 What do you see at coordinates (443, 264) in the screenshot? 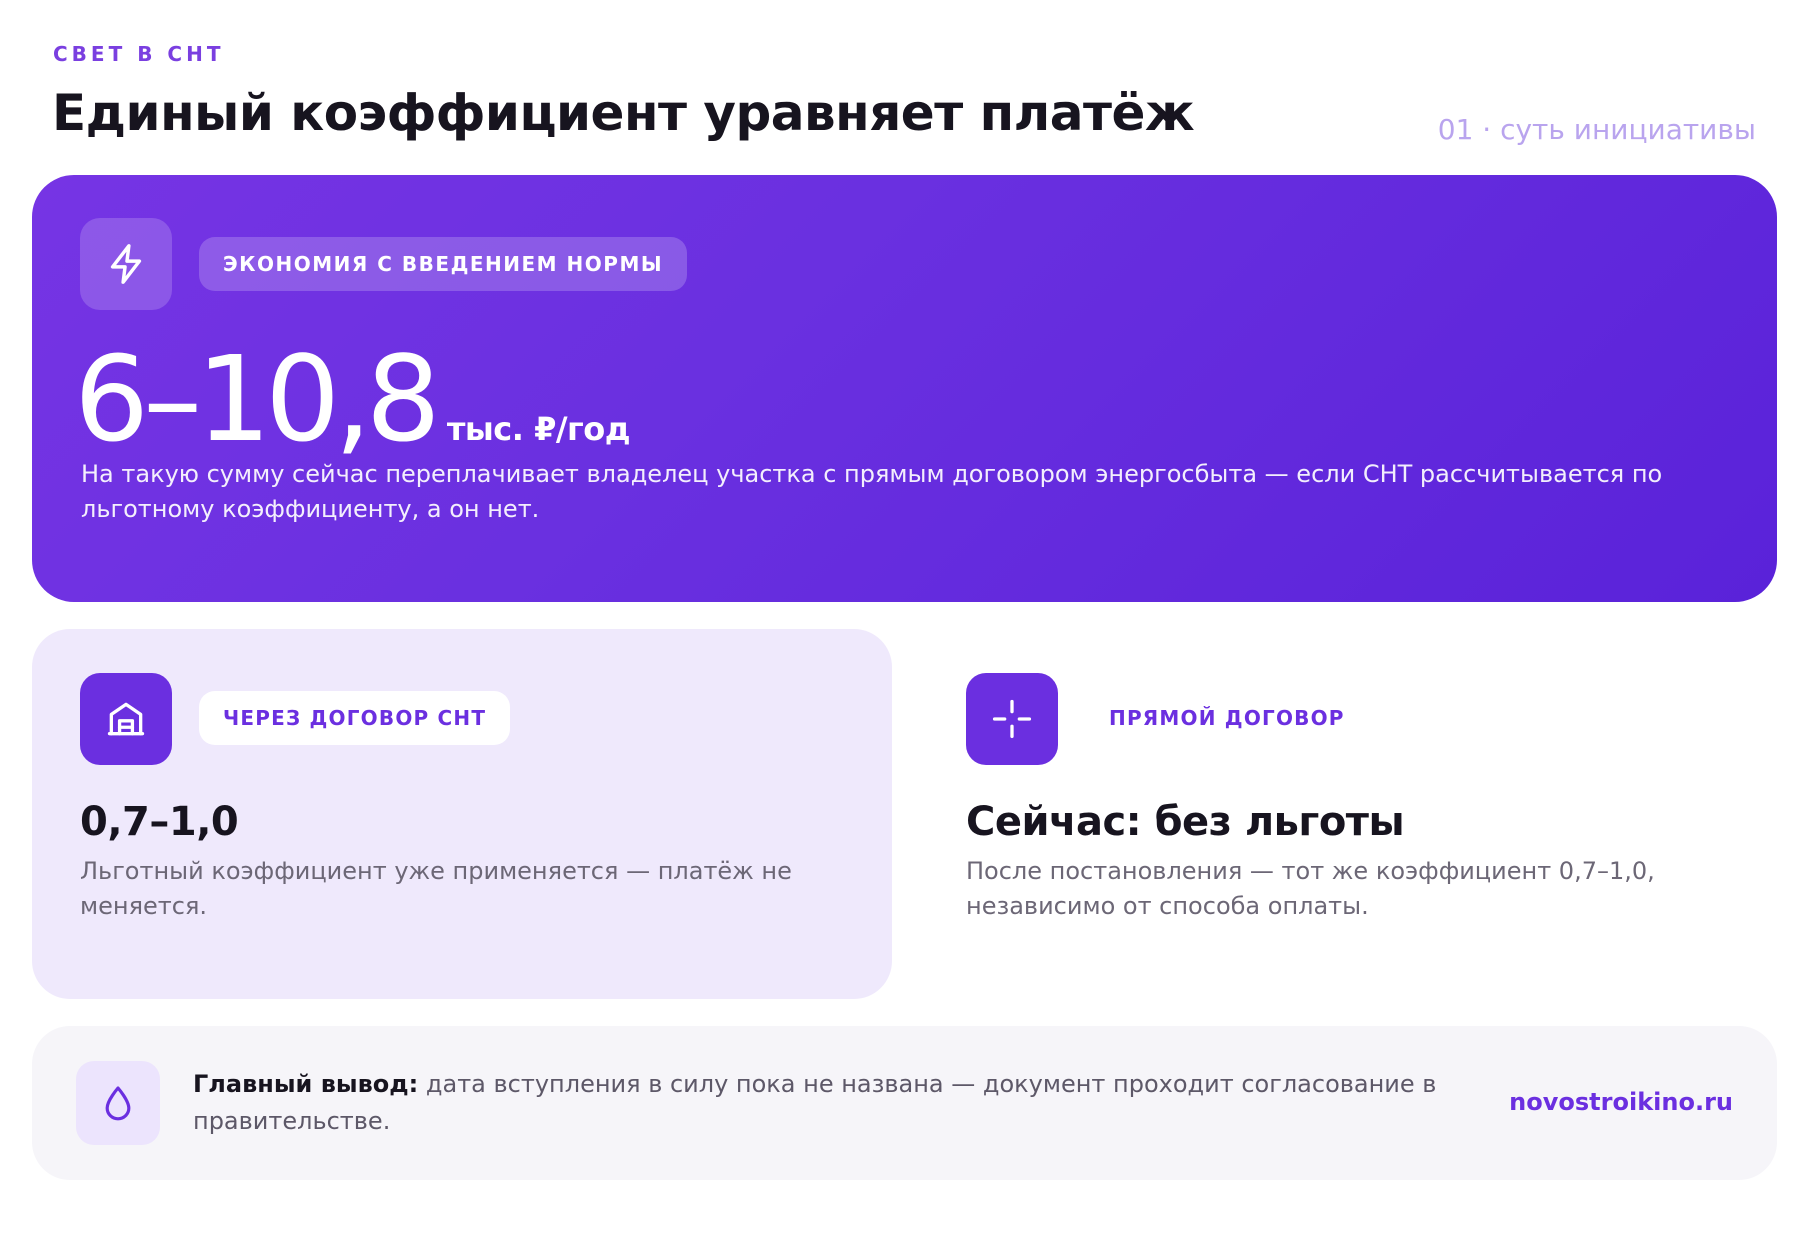
I see `hero-badge: ЭКОНОМИЯ С ВВЕДЕНИЕМ НОРМЫ` at bounding box center [443, 264].